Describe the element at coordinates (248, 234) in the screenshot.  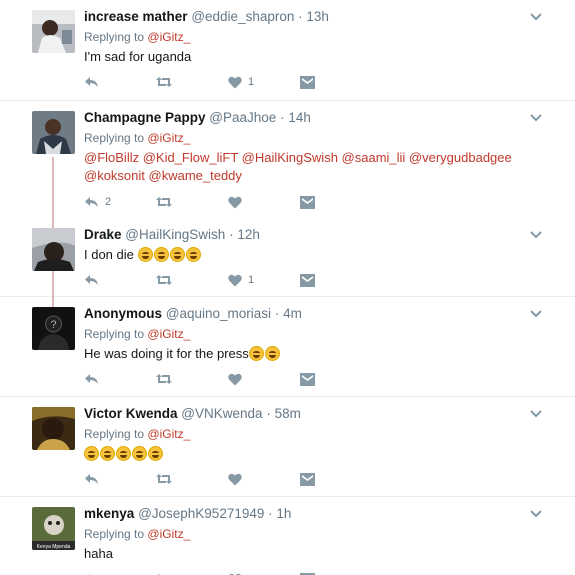
I see `timestamp: 12h` at that location.